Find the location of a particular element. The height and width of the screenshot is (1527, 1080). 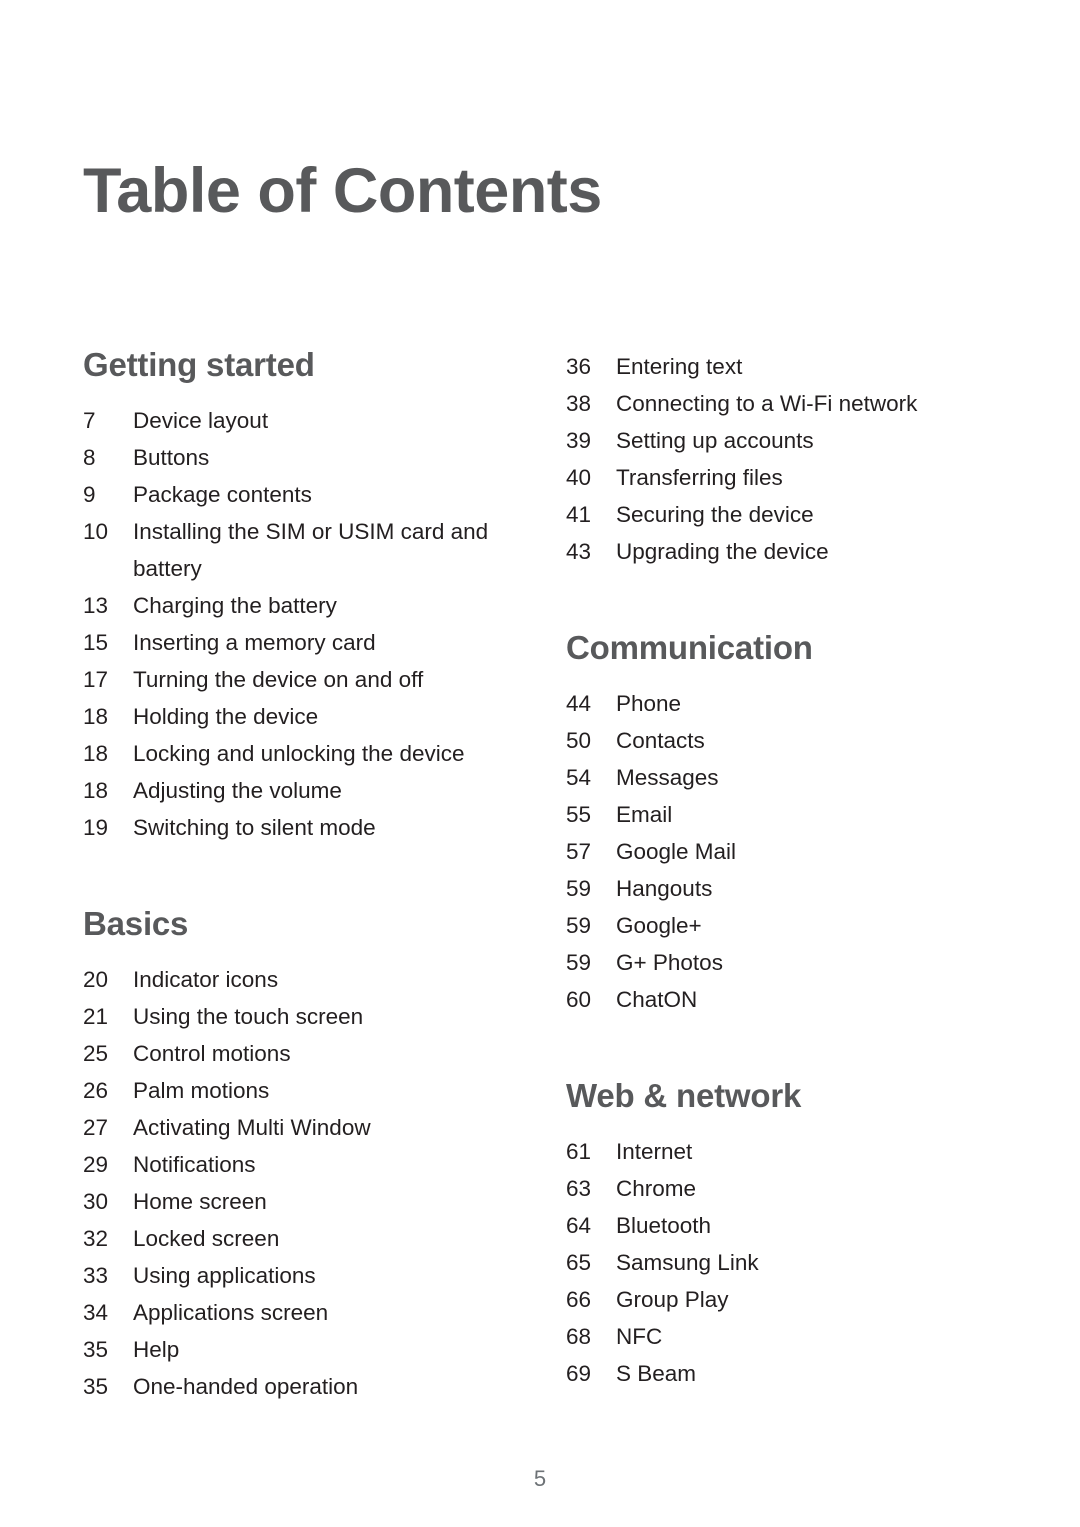

toc-entry: 41 Securing the device is located at coordinates (781, 514).